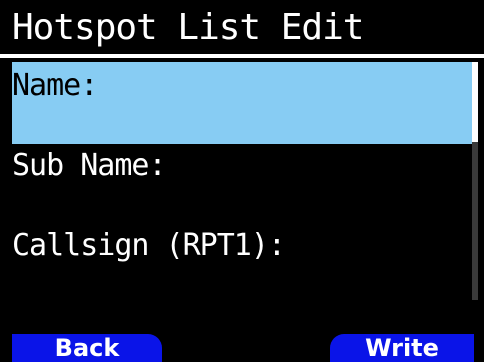 This screenshot has width=484, height=362. I want to click on name-field-label: Name:, so click(55, 85).